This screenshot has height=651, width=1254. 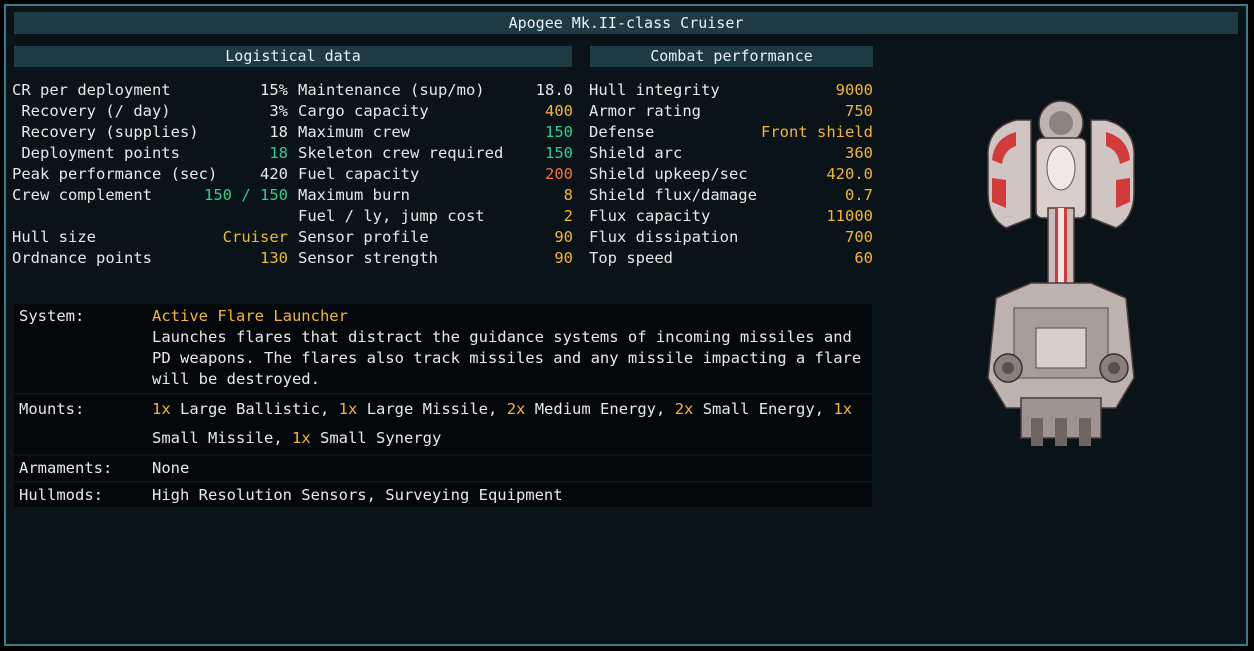 I want to click on stat-label: Flux capacity, so click(x=650, y=216).